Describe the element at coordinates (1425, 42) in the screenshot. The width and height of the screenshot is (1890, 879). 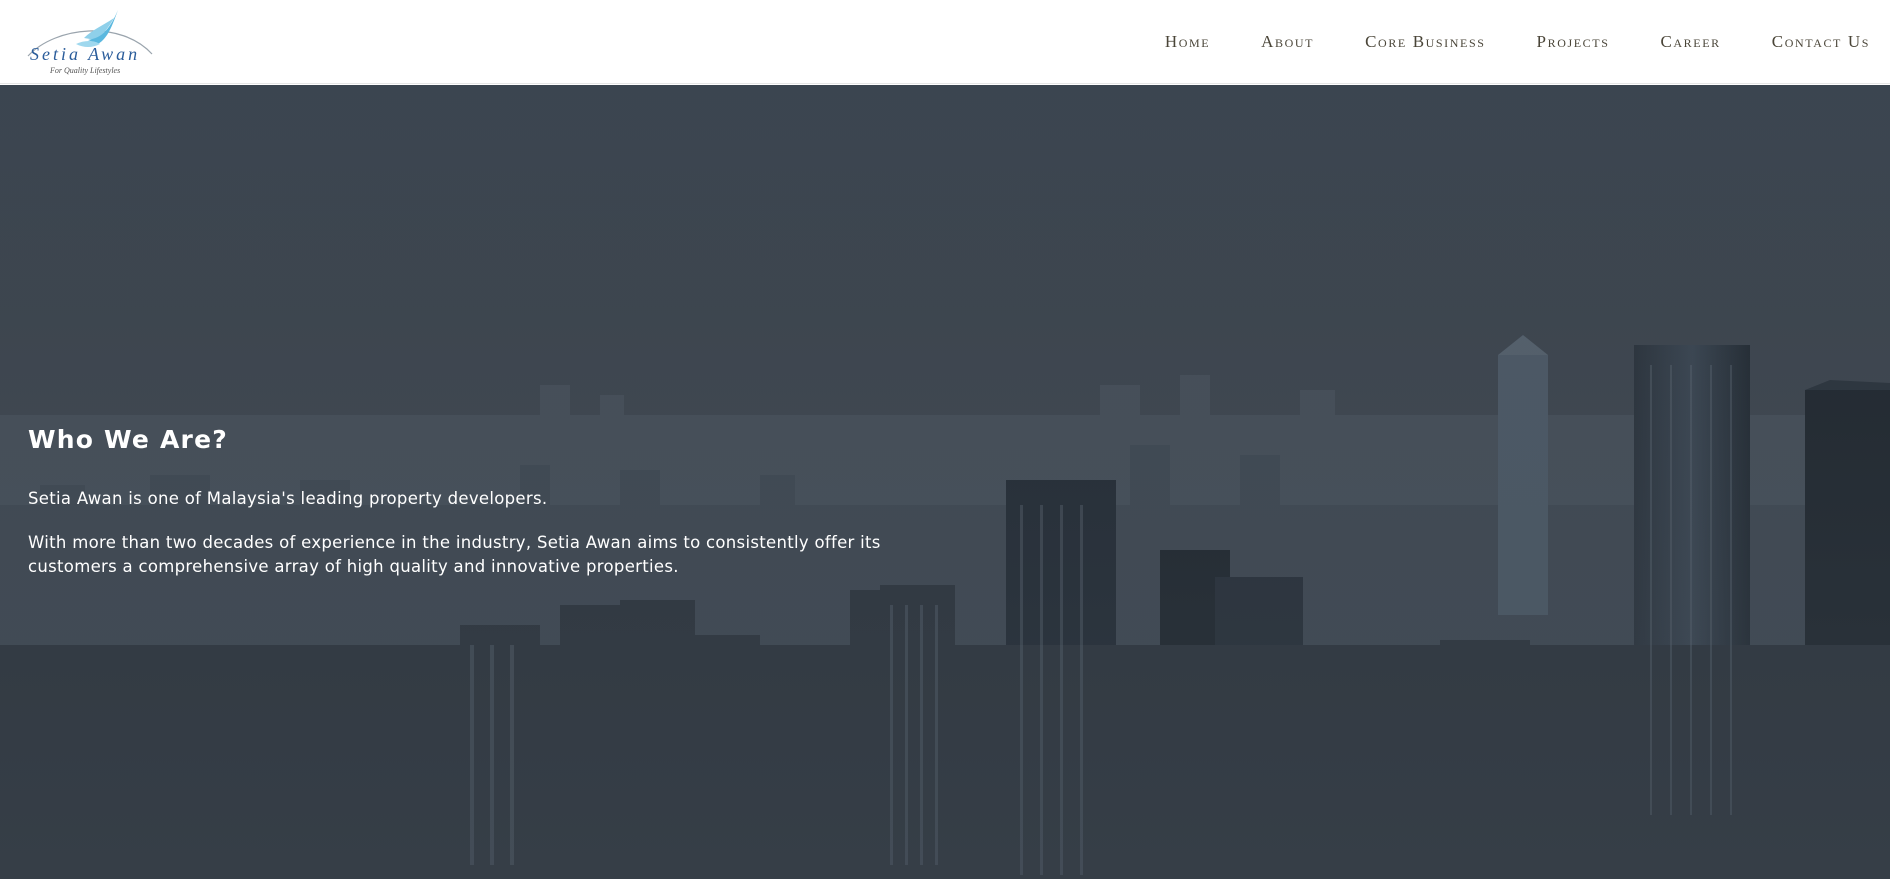
I see `nav-core-business: Core Business` at that location.